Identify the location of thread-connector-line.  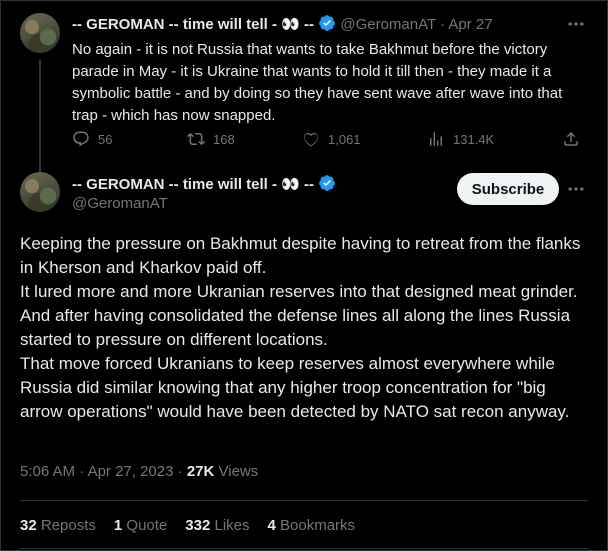
(40, 116).